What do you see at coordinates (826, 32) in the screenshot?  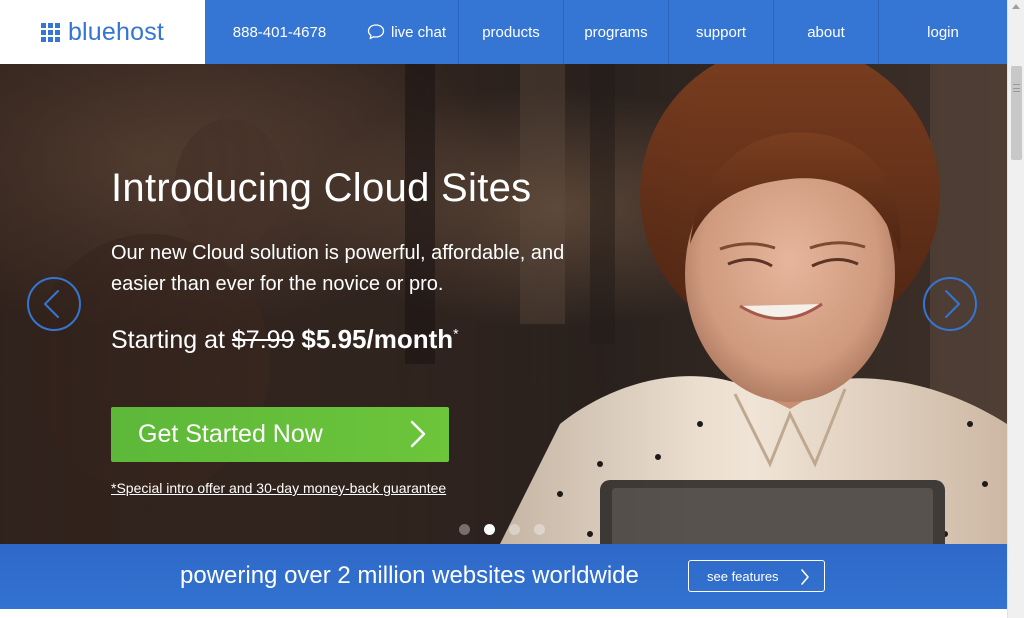 I see `nav-item-about: about` at bounding box center [826, 32].